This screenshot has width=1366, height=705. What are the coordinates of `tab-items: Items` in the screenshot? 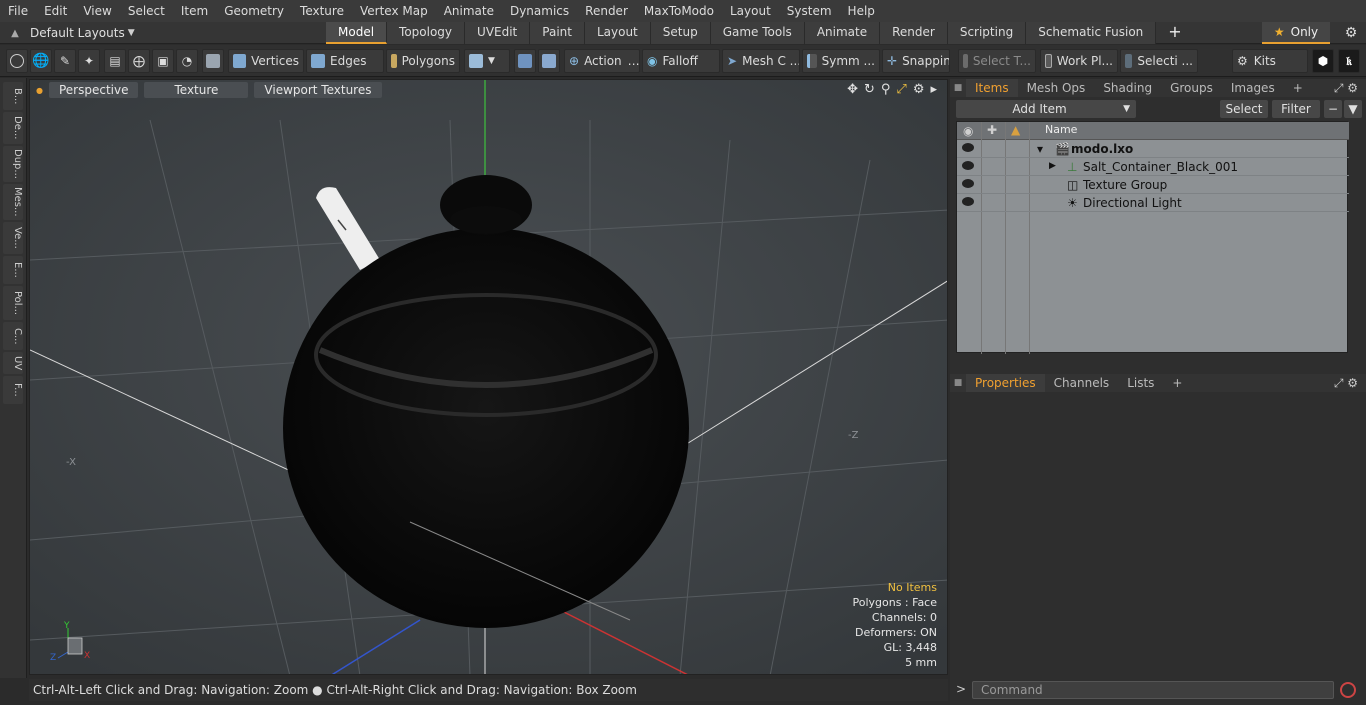 It's located at (992, 88).